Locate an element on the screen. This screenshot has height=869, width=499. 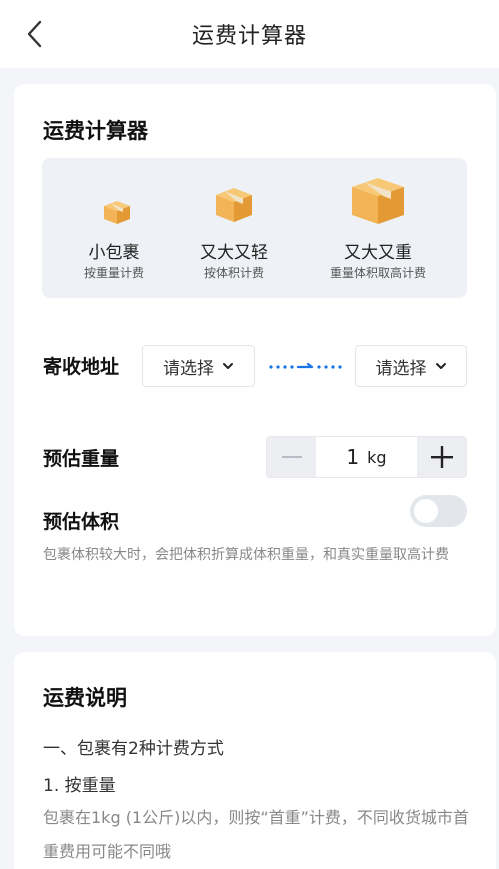
weight-unit: kg is located at coordinates (377, 457).